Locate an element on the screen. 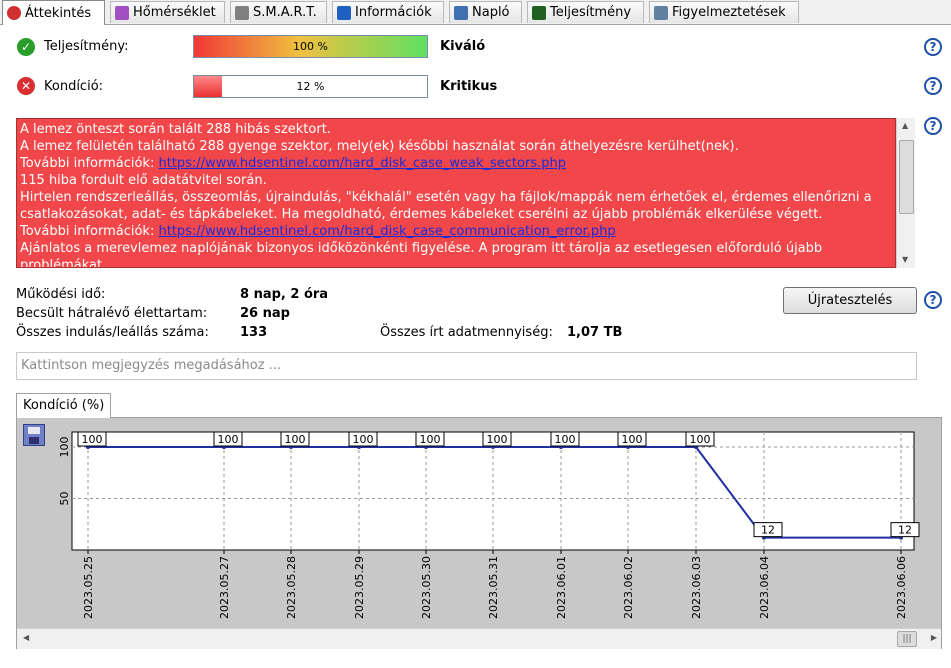 Image resolution: width=951 pixels, height=668 pixels. tab-4: Információk is located at coordinates (388, 12).